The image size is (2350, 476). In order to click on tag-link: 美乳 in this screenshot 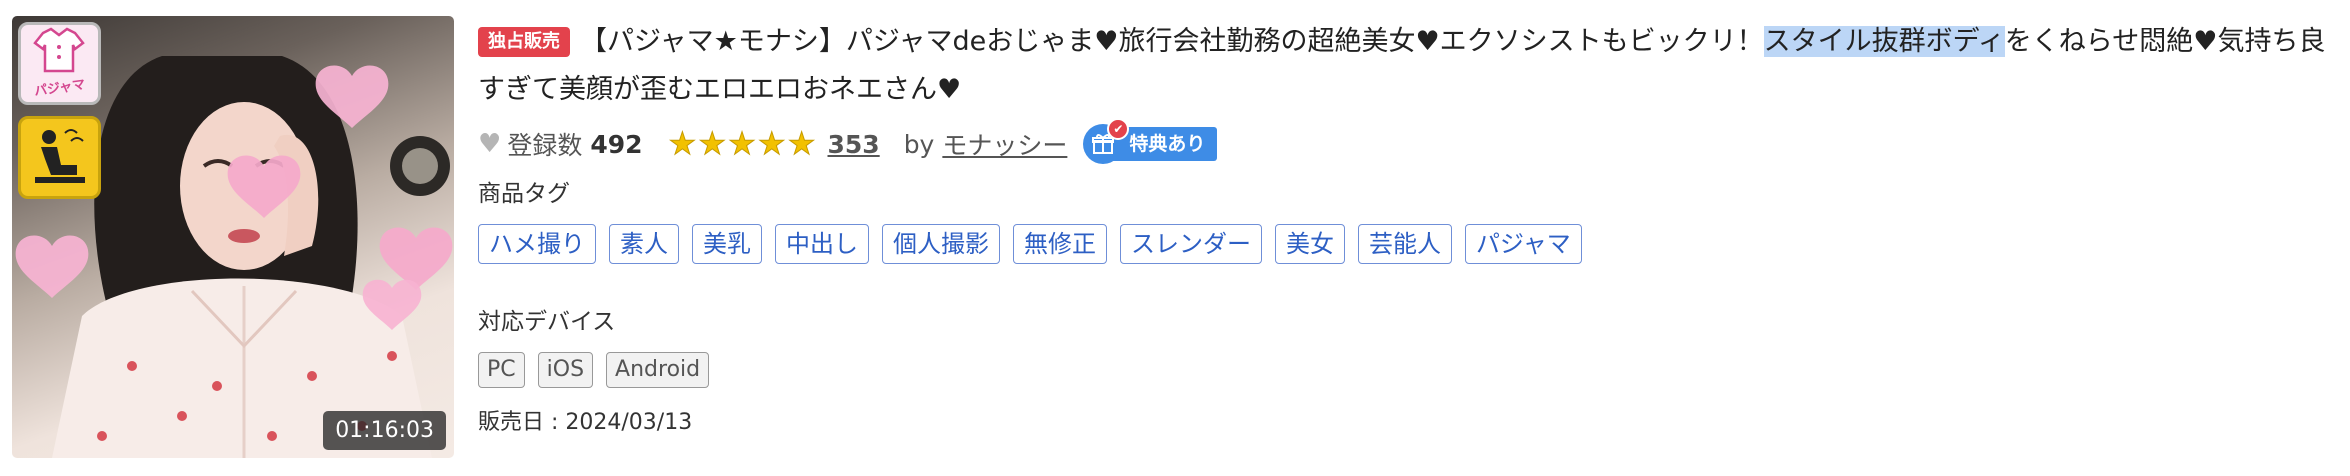, I will do `click(727, 244)`.